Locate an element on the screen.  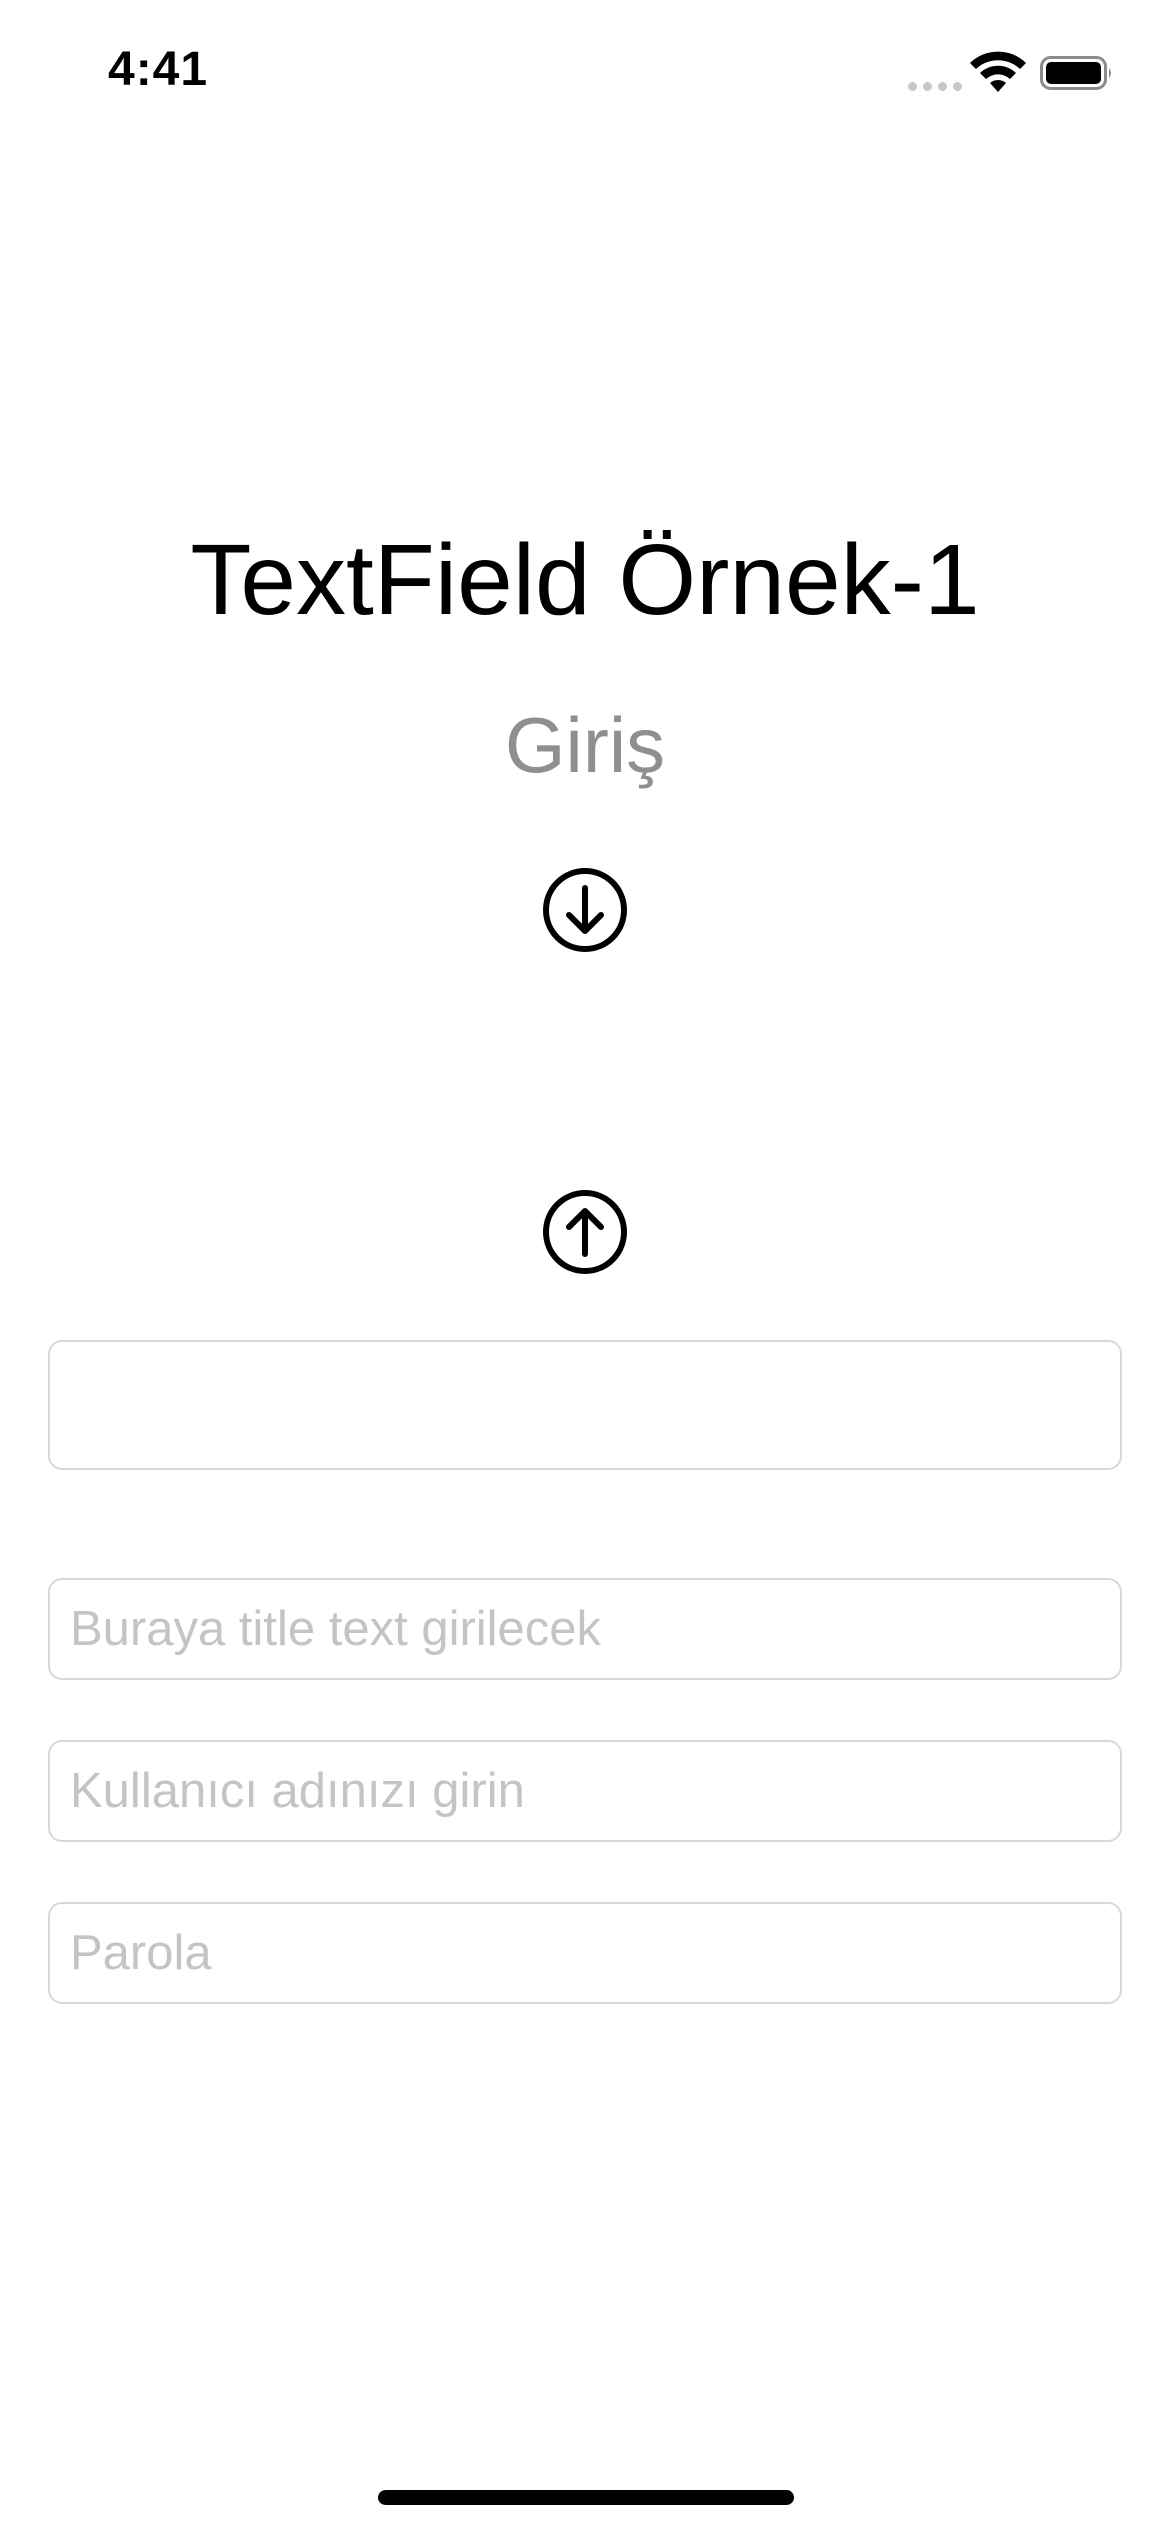
wifi-icon is located at coordinates (998, 71).